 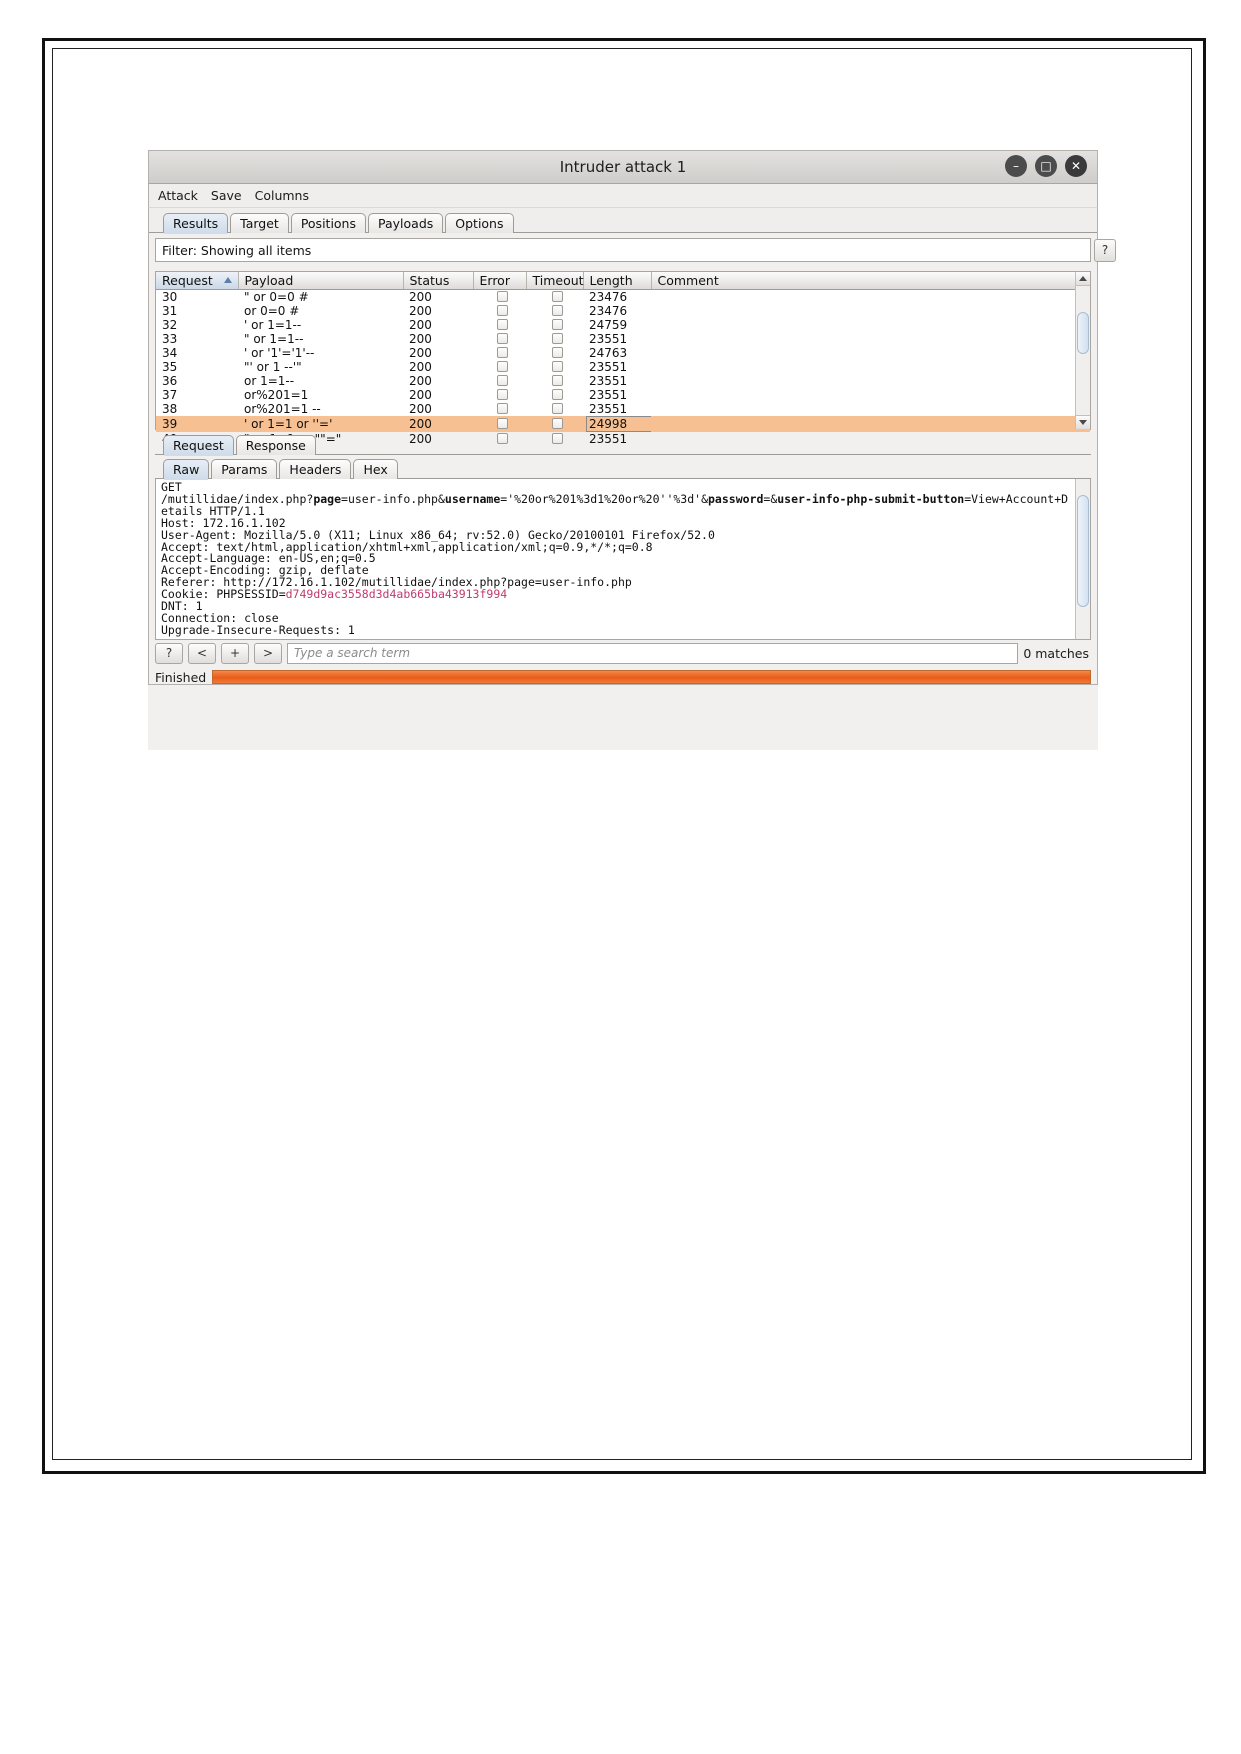 I want to click on cell-payload: ' or 1=1--, so click(x=273, y=325).